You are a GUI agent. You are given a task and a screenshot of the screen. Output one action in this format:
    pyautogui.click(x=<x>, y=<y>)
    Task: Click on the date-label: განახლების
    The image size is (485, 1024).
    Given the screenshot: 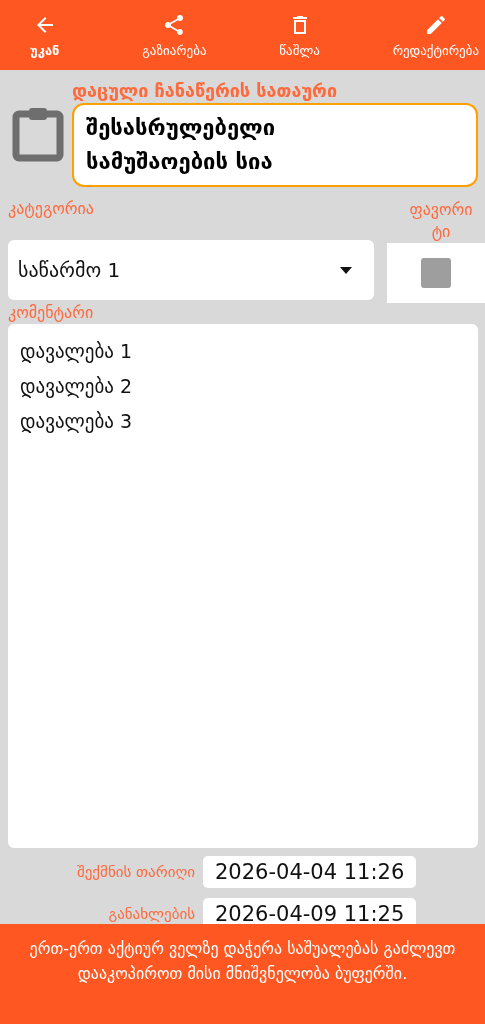 What is the action you would take?
    pyautogui.click(x=151, y=914)
    